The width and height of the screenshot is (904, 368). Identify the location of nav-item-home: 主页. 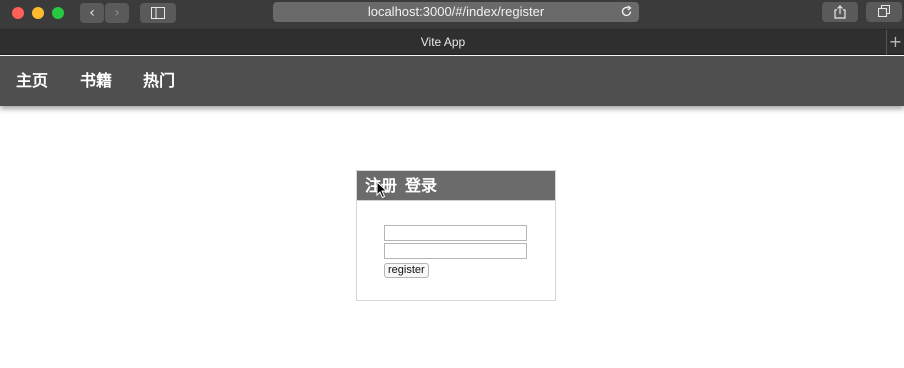
(32, 81).